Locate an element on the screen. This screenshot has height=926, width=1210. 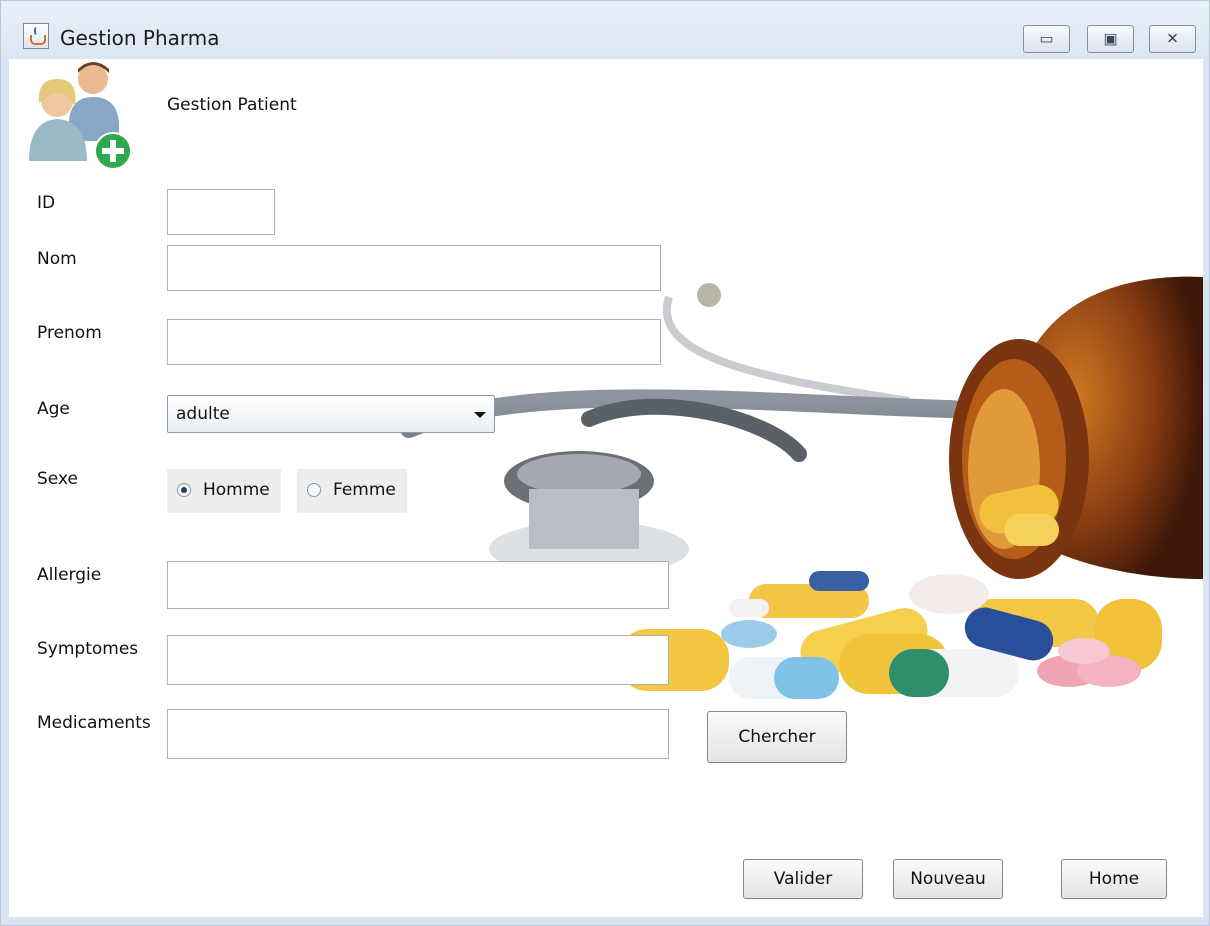
id-label: ID is located at coordinates (46, 203).